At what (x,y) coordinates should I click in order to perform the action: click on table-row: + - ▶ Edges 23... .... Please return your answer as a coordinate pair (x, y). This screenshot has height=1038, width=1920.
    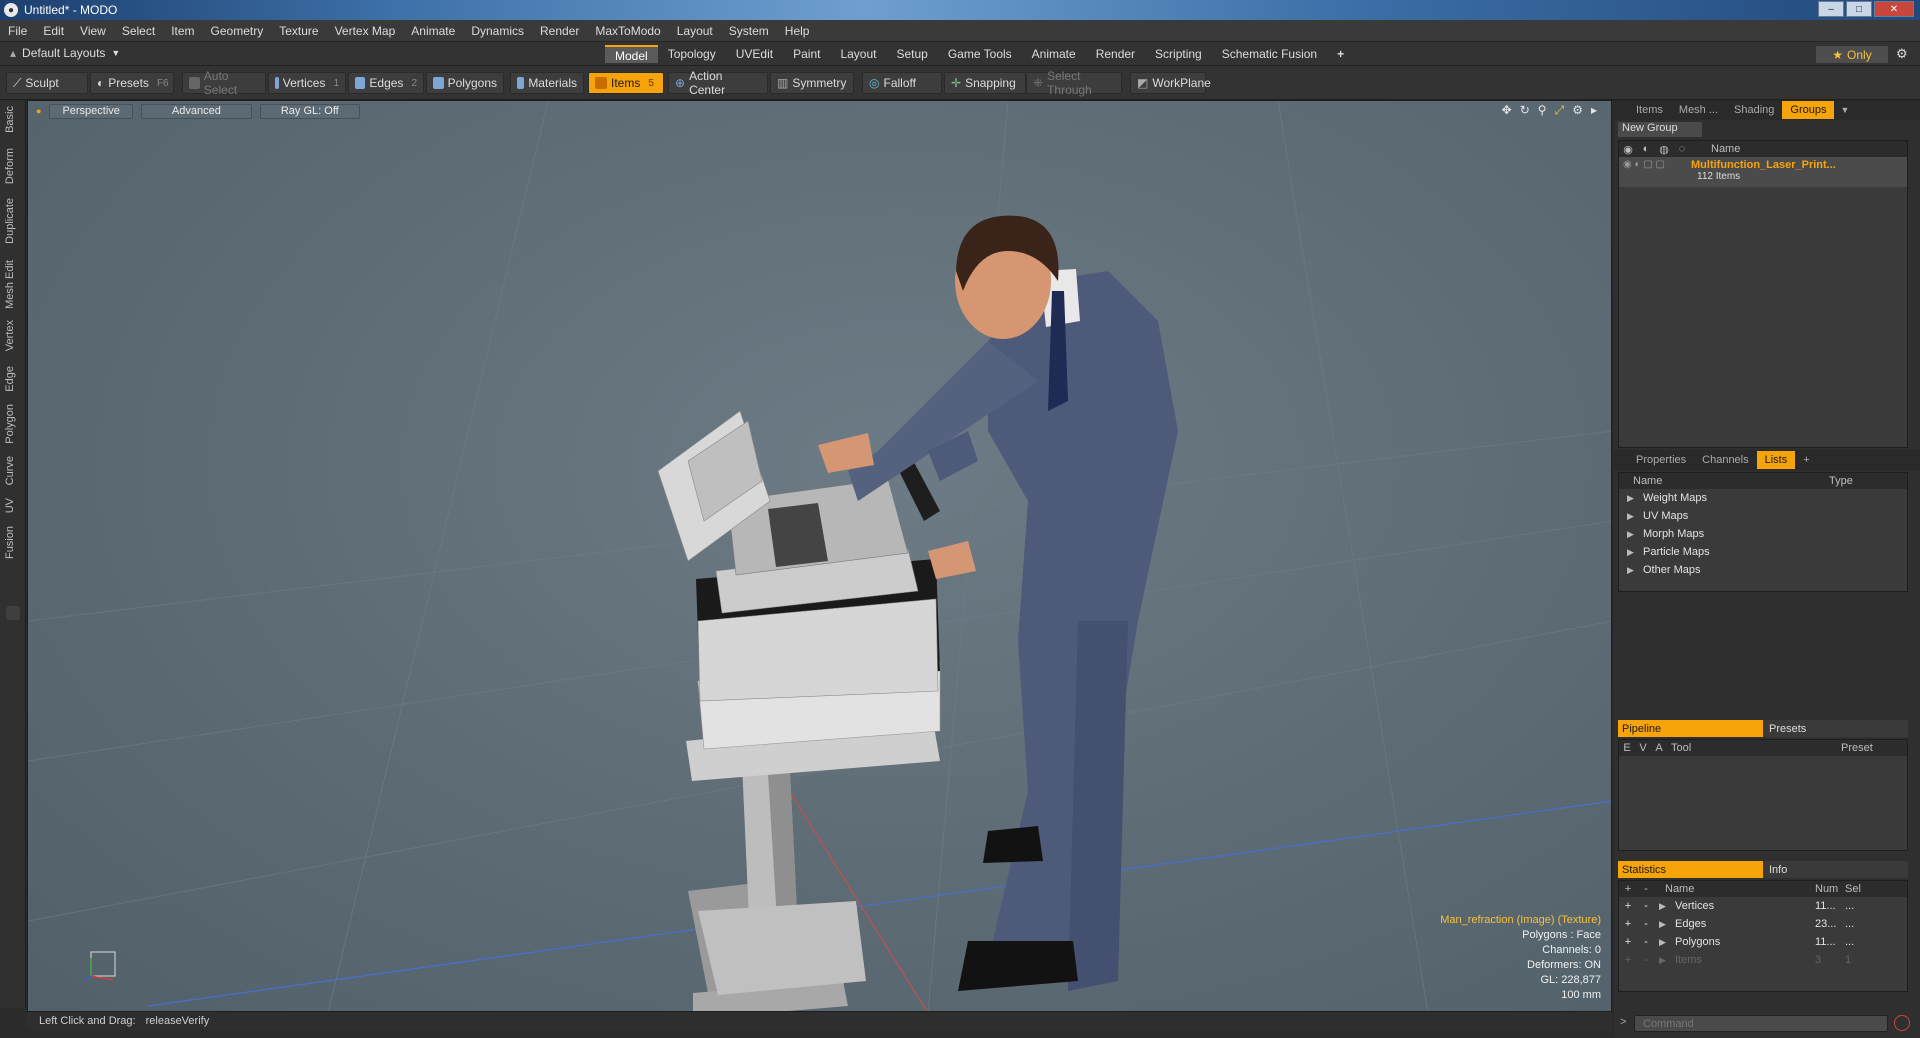
    Looking at the image, I should click on (1763, 924).